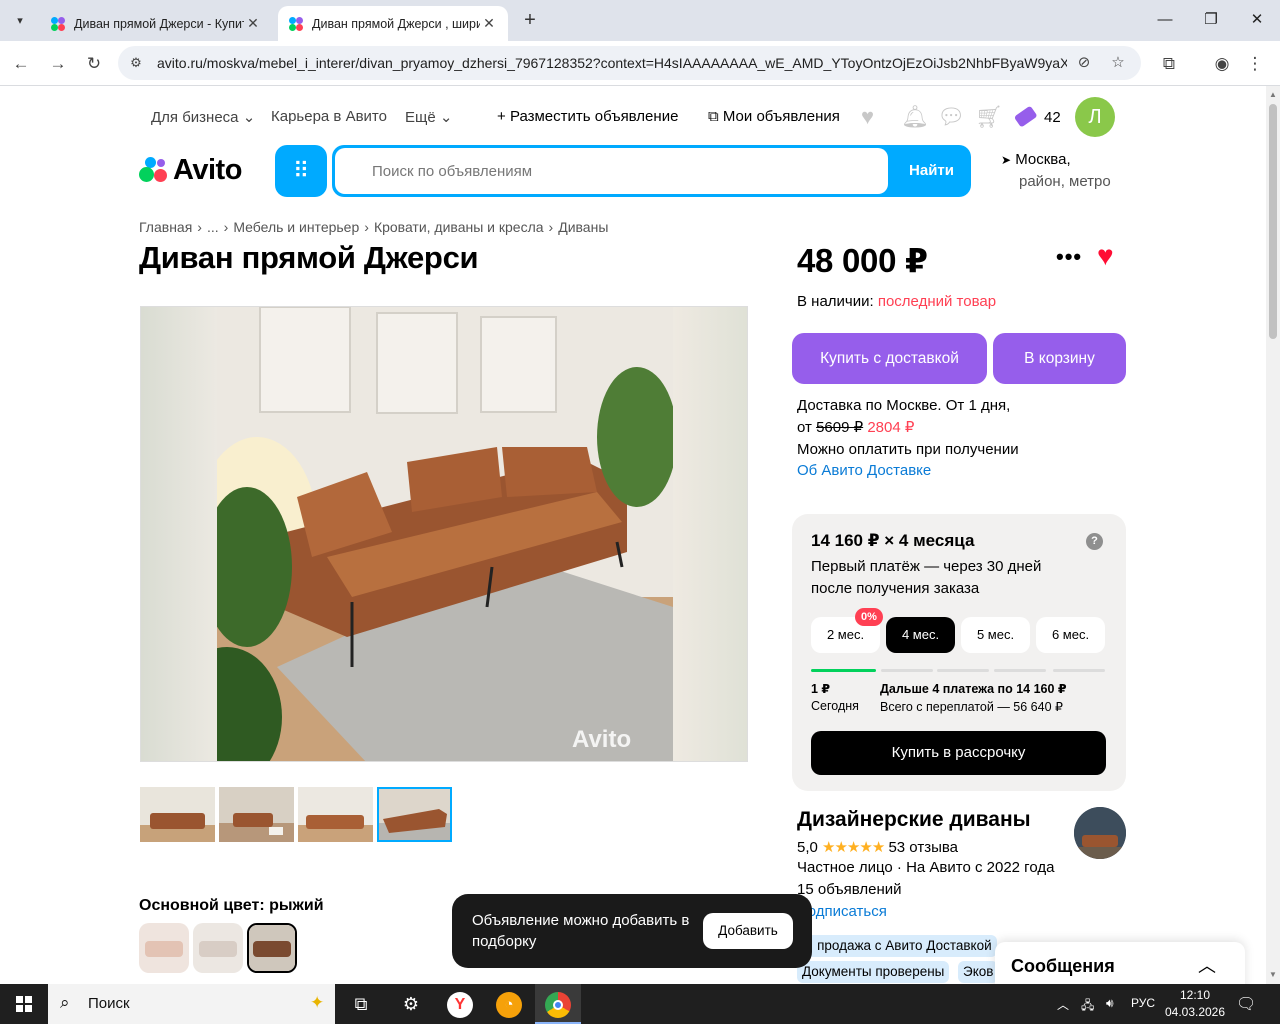  I want to click on categories-button: ⠿, so click(301, 171).